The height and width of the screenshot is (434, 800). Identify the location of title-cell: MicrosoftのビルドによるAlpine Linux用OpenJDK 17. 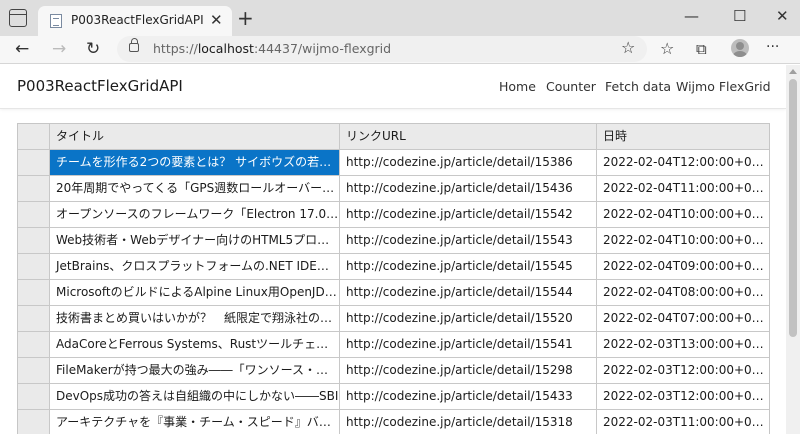
(195, 293).